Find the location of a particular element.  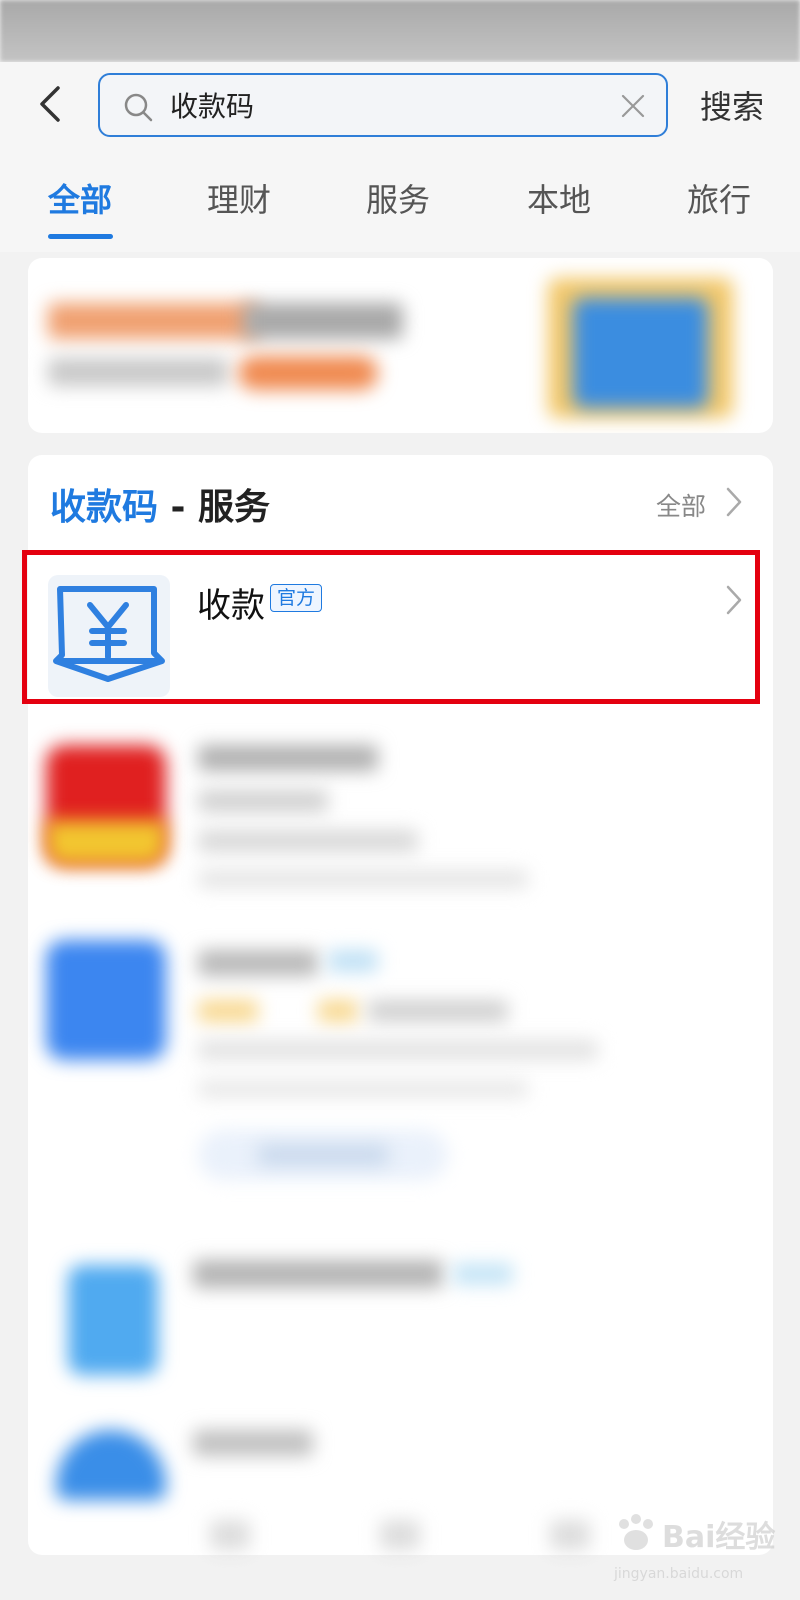

chevron-right-icon is located at coordinates (734, 502).